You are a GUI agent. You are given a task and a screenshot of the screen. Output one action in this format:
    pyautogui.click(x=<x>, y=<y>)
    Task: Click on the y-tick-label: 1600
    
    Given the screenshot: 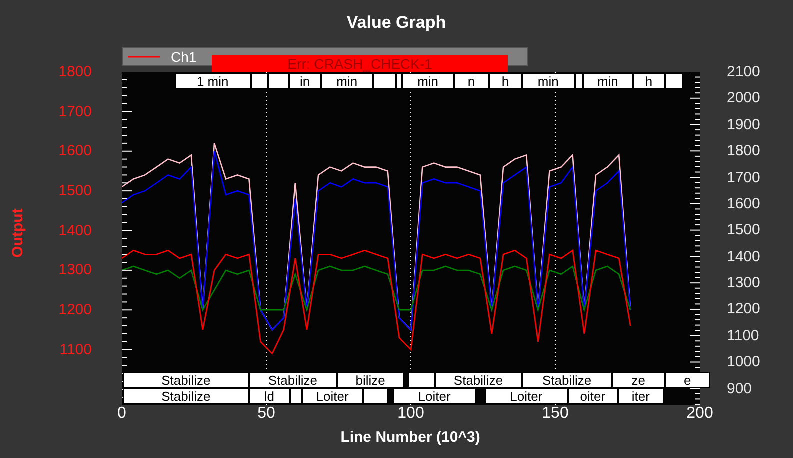 What is the action you would take?
    pyautogui.click(x=75, y=151)
    